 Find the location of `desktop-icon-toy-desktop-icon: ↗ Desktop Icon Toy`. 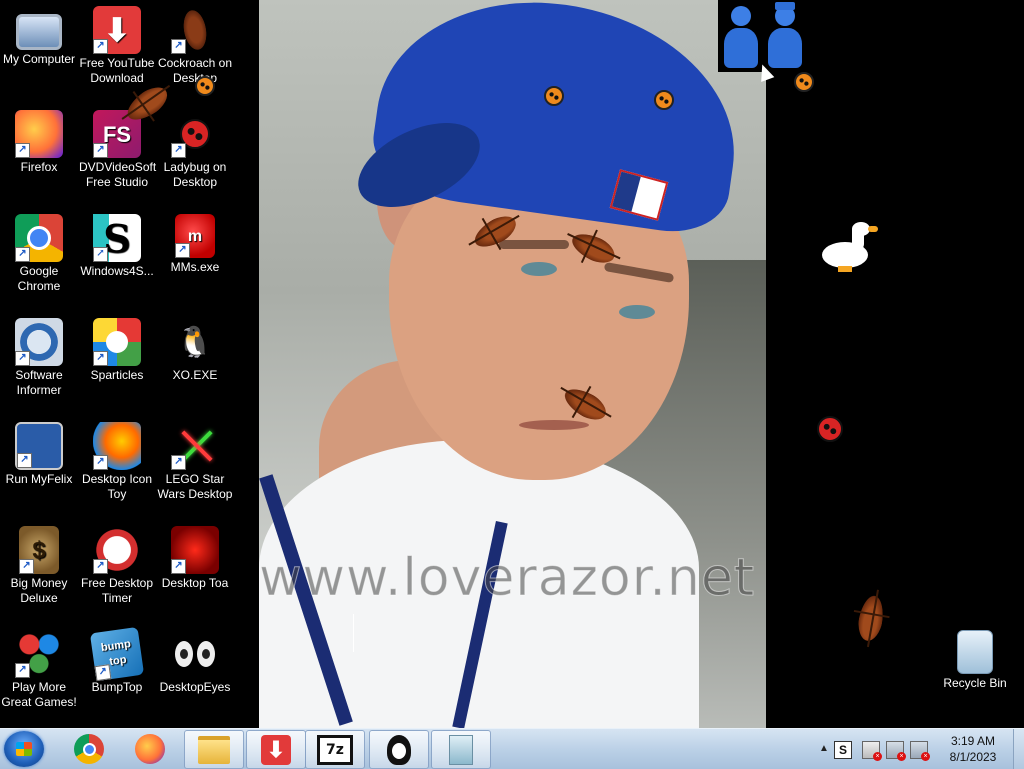

desktop-icon-toy-desktop-icon: ↗ Desktop Icon Toy is located at coordinates (117, 462).